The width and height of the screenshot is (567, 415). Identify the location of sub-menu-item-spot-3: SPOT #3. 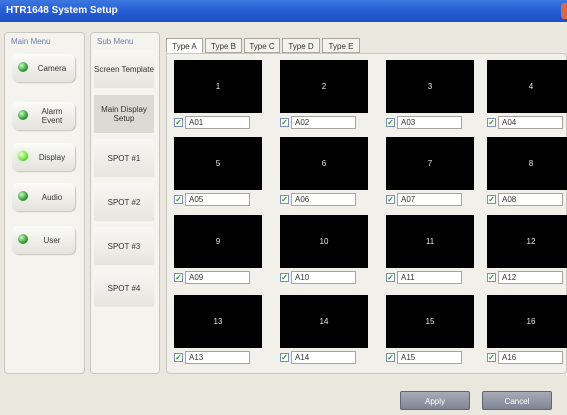
(124, 246).